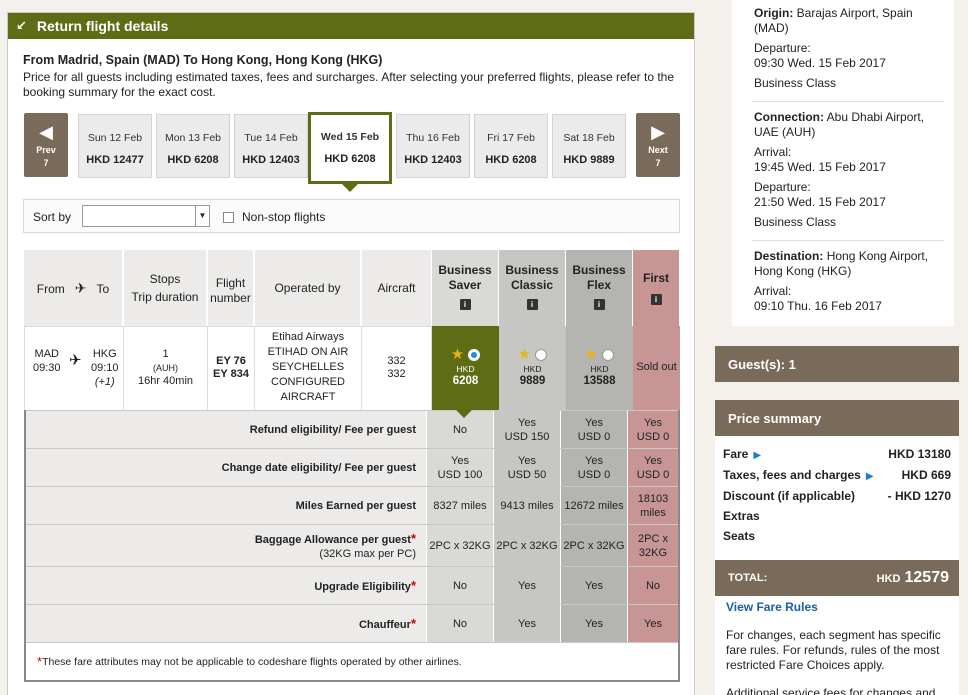 The image size is (968, 695). What do you see at coordinates (831, 690) in the screenshot?
I see `fare-rules-note-2: Additional service fees for changes and` at bounding box center [831, 690].